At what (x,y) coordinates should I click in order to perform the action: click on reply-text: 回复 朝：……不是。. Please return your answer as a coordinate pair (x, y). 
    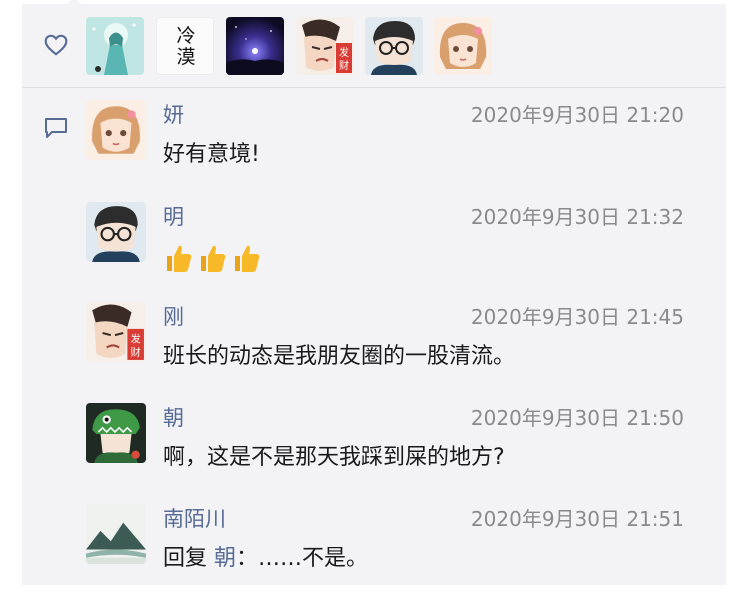
    Looking at the image, I should click on (265, 559).